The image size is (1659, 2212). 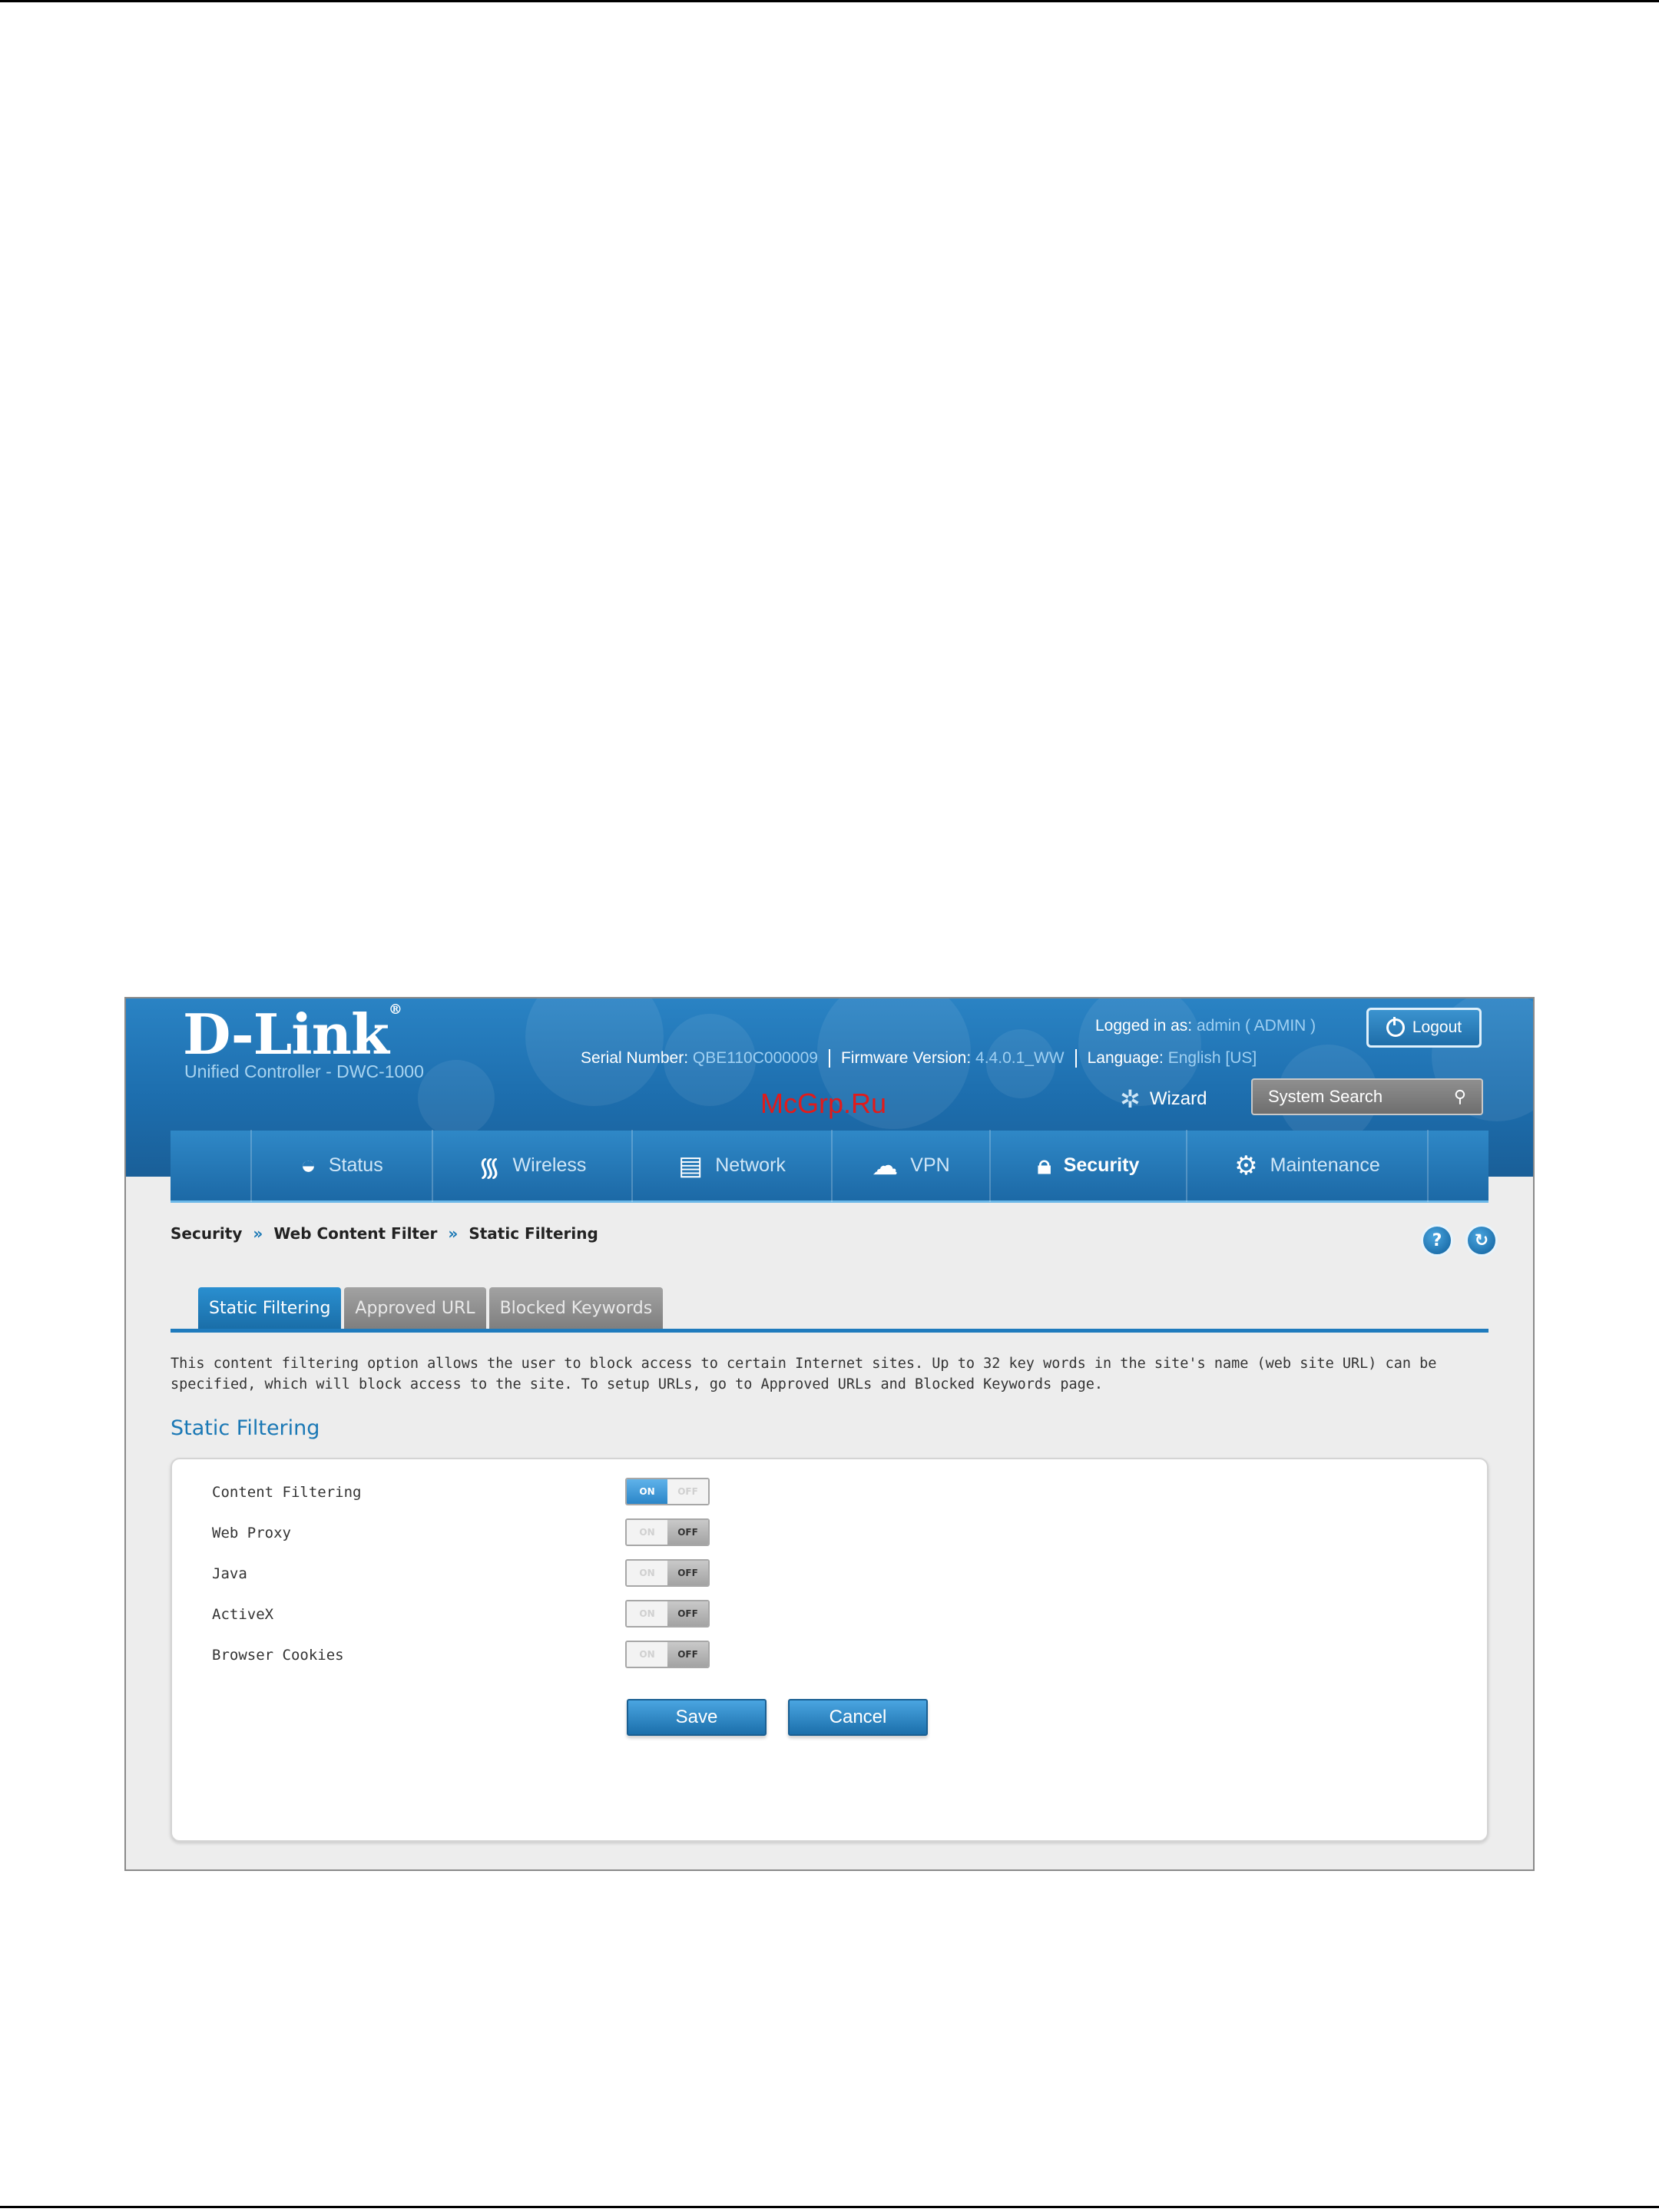 I want to click on search-placeholder: System Search, so click(x=1325, y=1096).